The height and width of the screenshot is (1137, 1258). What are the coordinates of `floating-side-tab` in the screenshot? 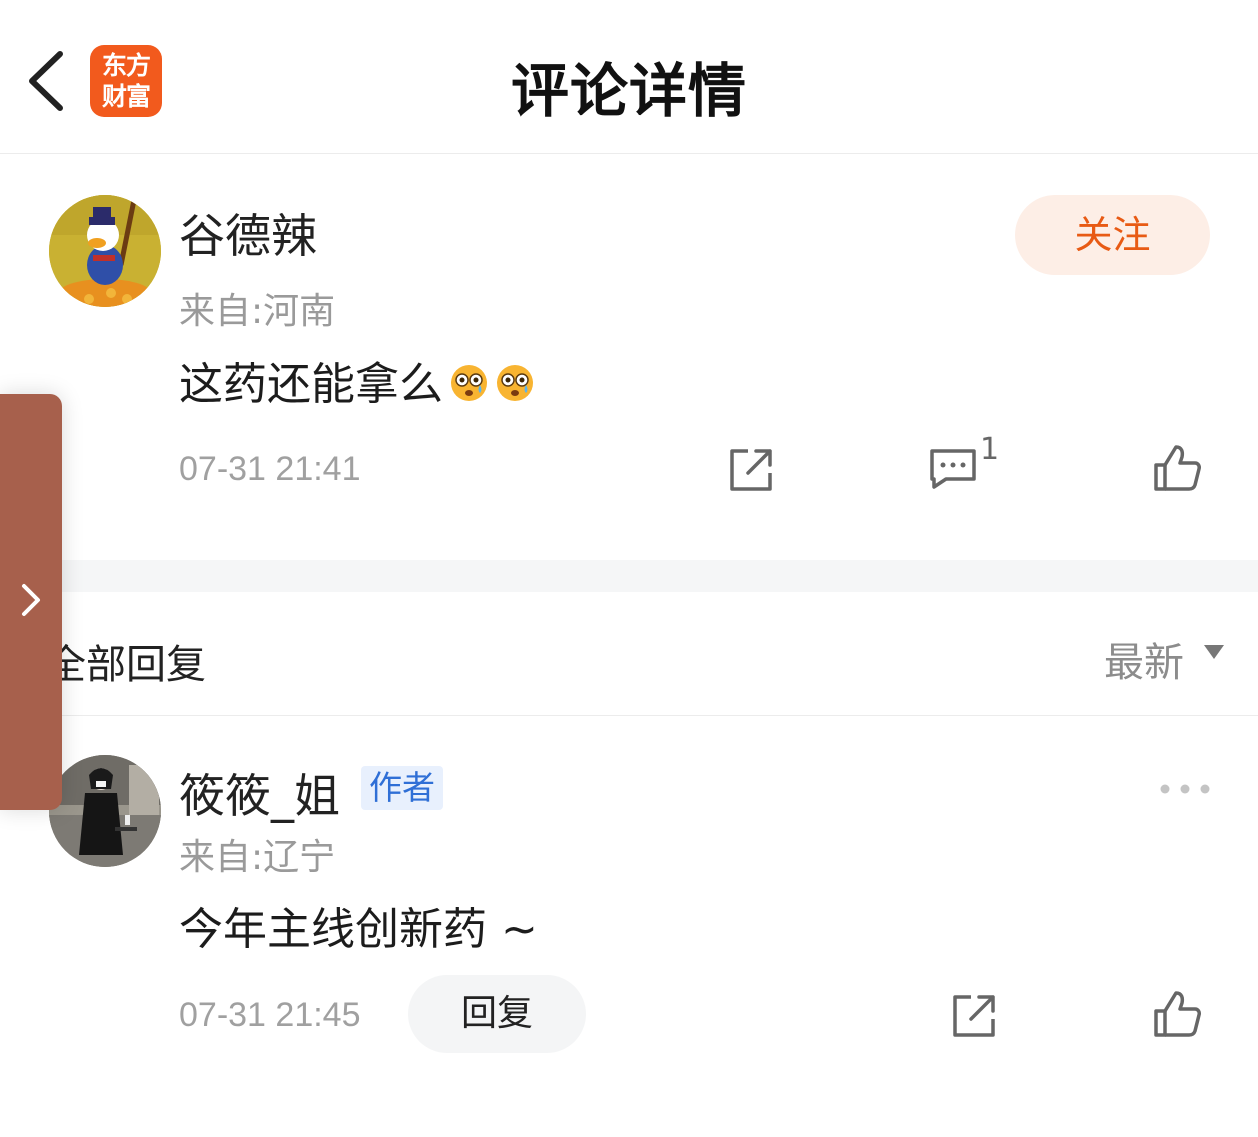 It's located at (31, 602).